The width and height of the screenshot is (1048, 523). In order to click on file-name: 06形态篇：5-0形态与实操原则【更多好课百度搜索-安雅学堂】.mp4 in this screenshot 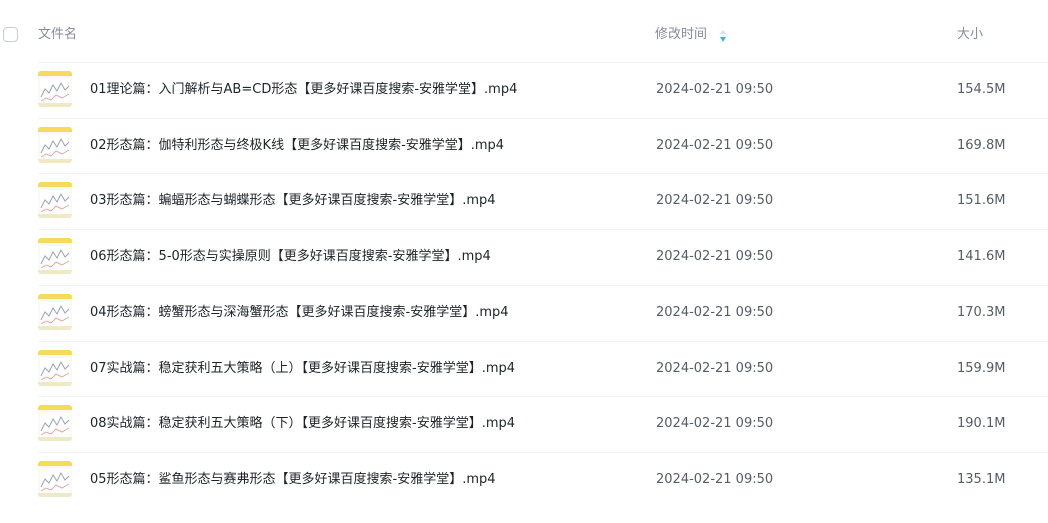, I will do `click(290, 256)`.